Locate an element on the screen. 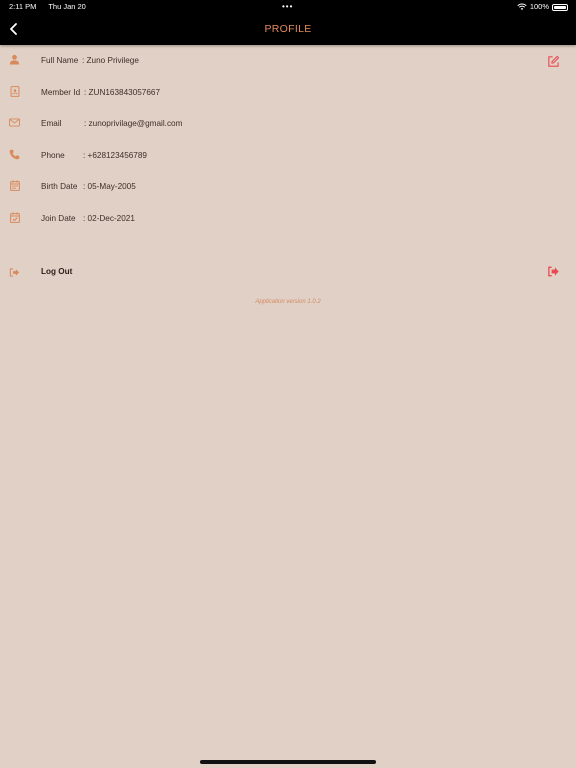 The width and height of the screenshot is (576, 768). multitasking-dots: ••• is located at coordinates (287, 7).